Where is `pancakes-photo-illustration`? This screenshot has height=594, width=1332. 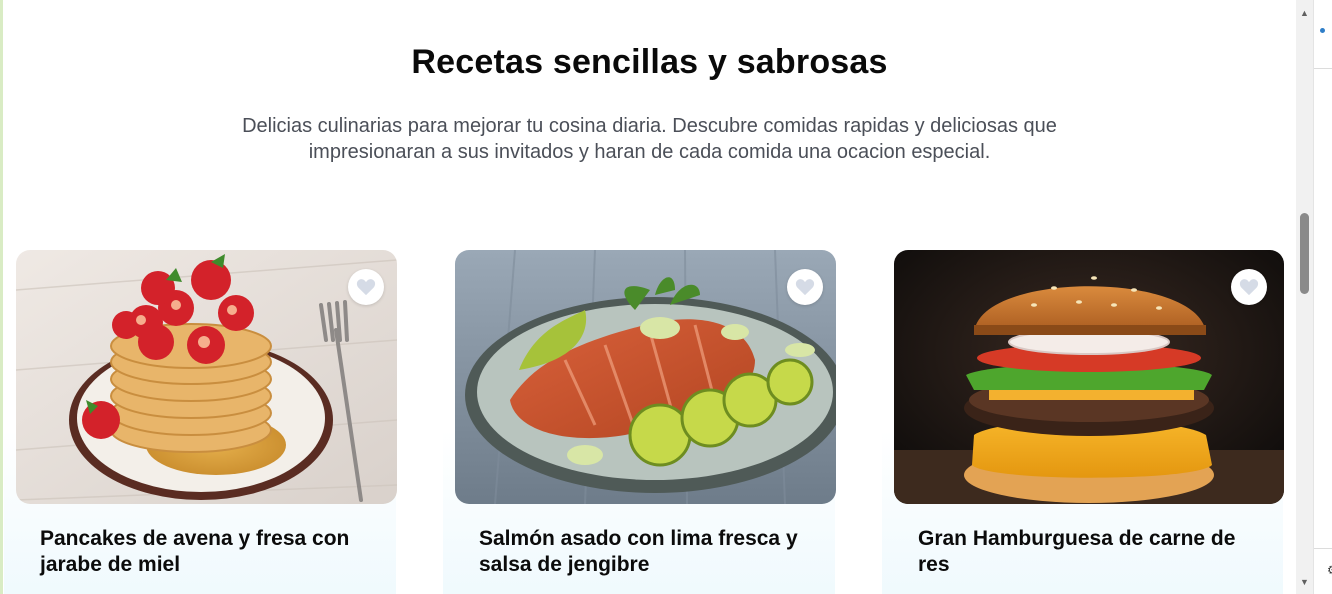
pancakes-photo-illustration is located at coordinates (206, 377).